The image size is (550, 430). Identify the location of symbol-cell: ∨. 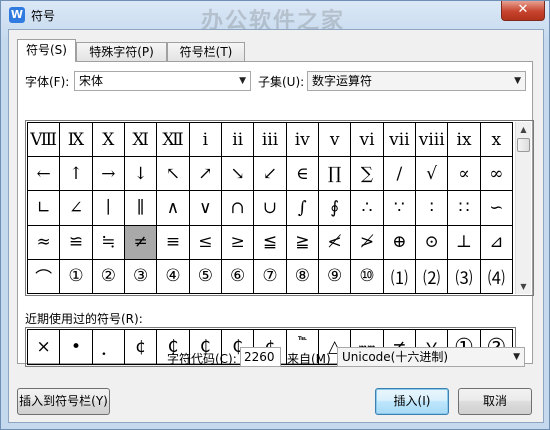
(205, 208).